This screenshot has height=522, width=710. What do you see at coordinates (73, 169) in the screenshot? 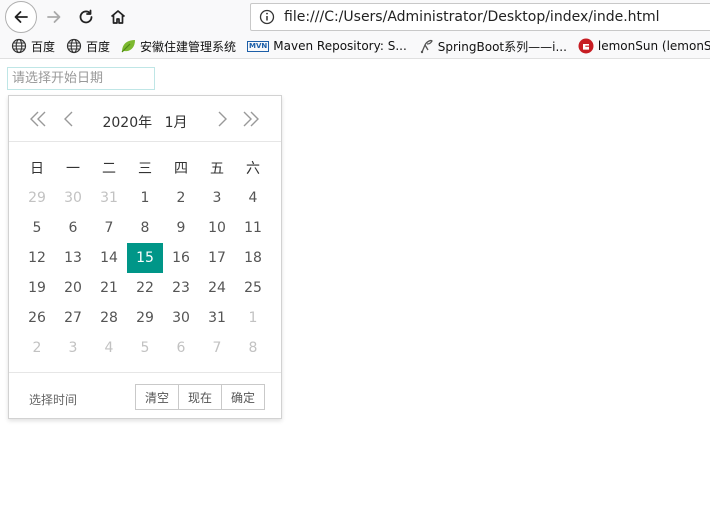
I see `weekday-label: 一` at bounding box center [73, 169].